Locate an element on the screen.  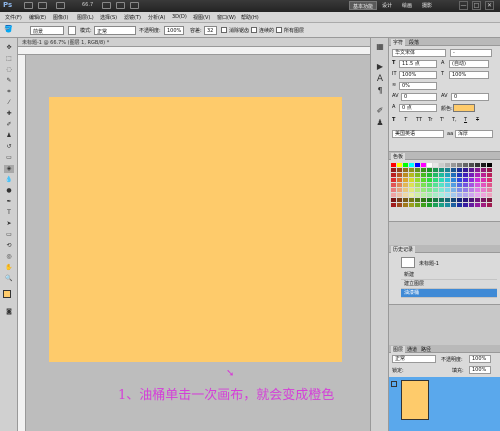
mini-bridge-icon is located at coordinates (42, 5).